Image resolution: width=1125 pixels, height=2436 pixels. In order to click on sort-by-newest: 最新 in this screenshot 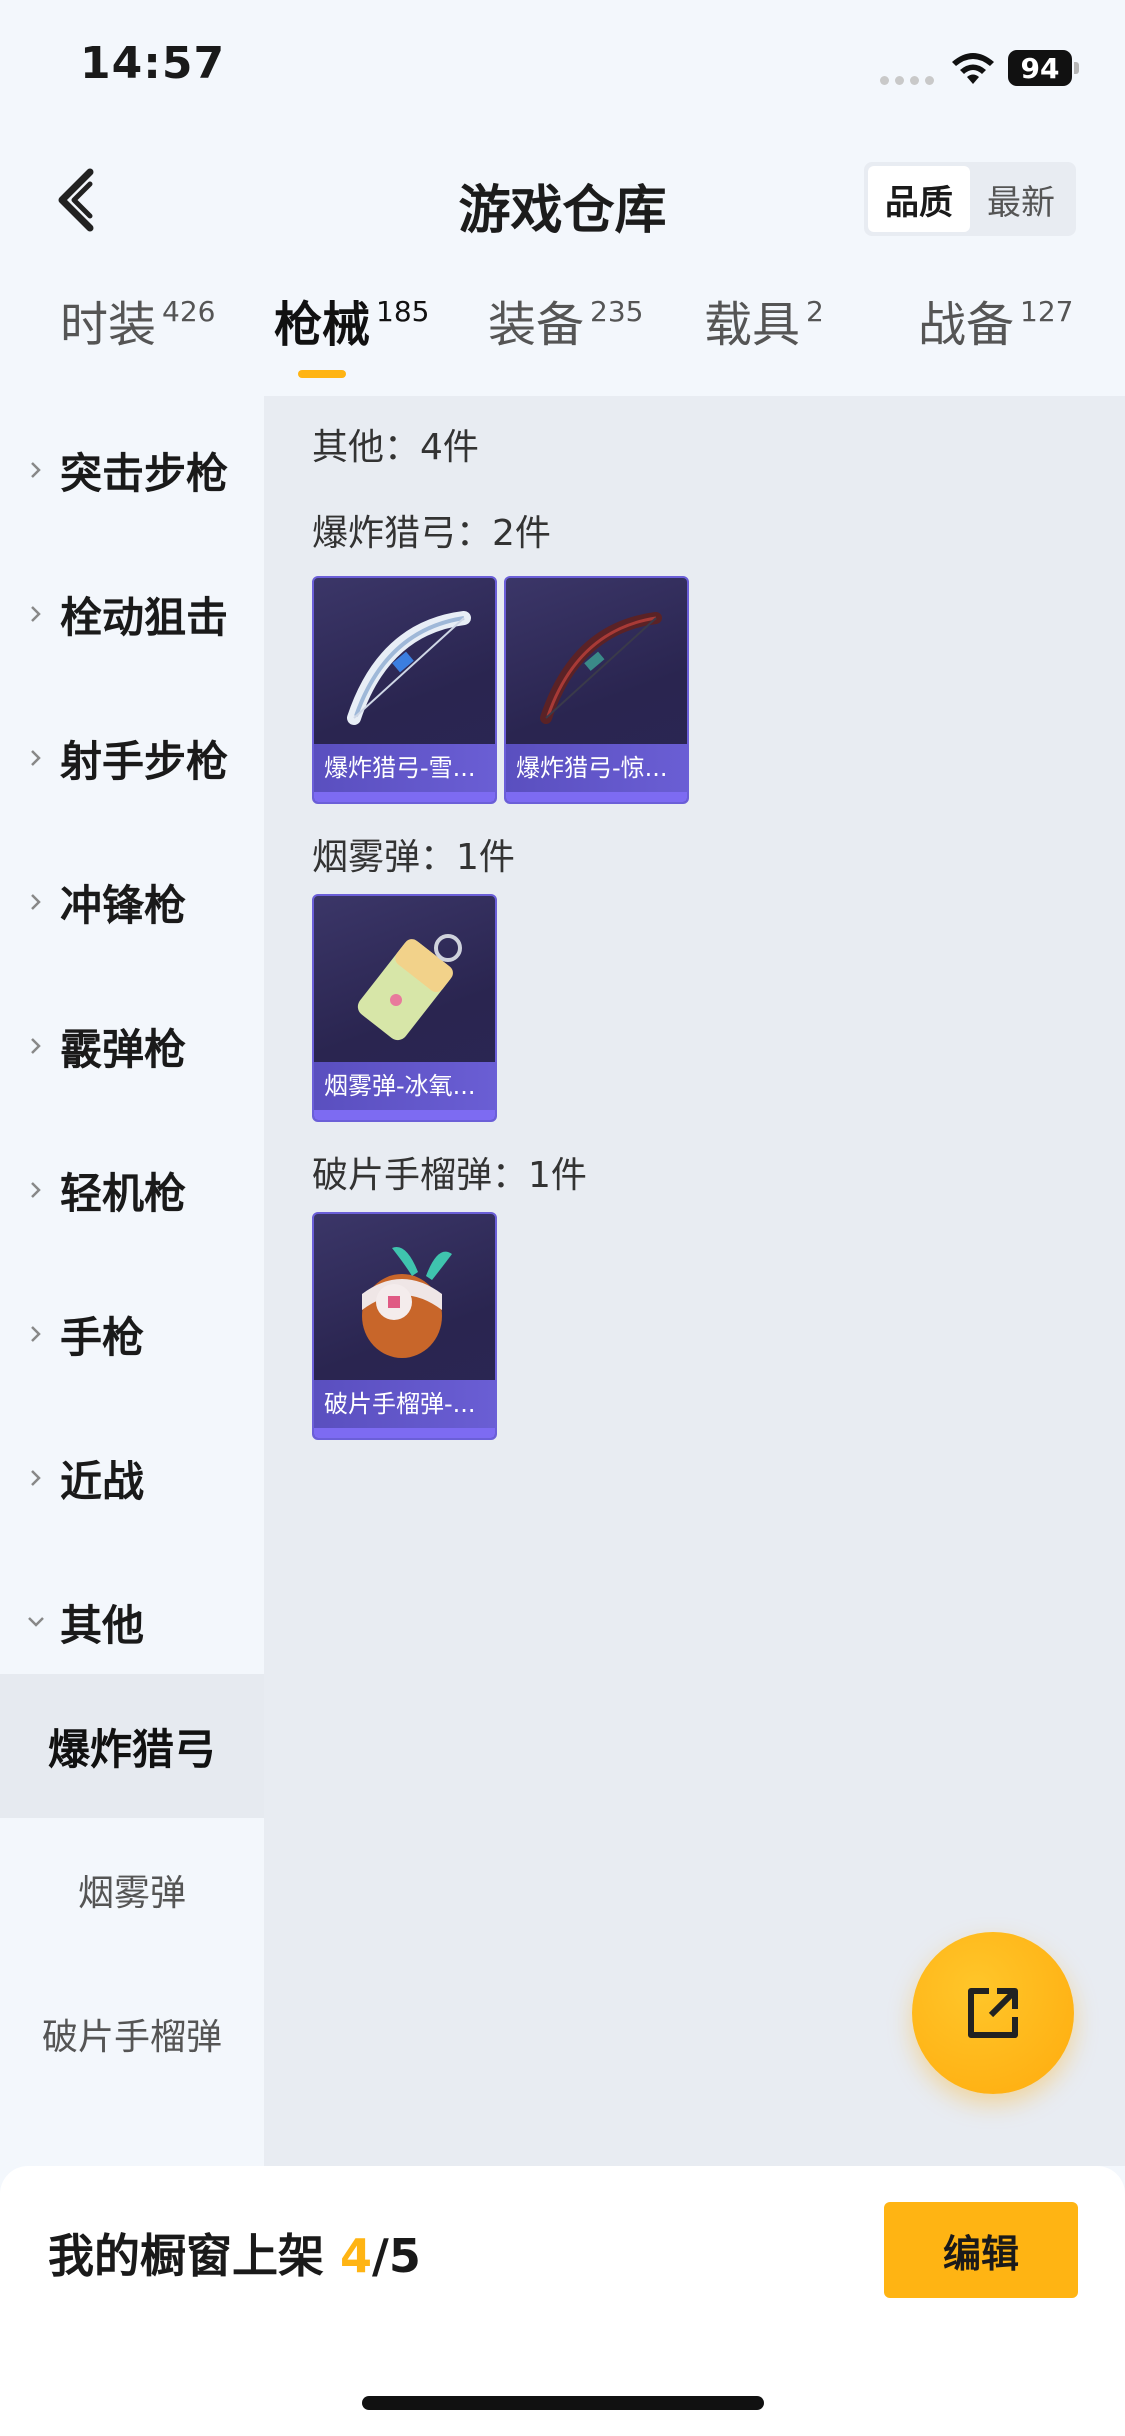, I will do `click(1021, 199)`.